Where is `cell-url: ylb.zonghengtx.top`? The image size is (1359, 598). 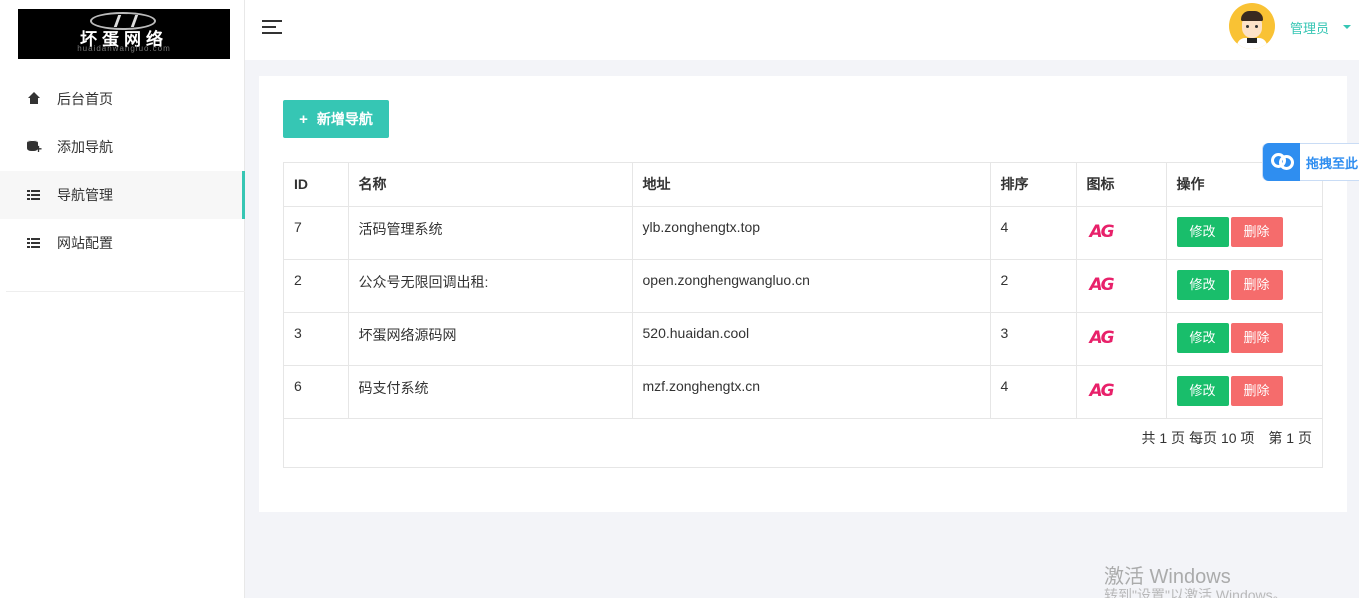 cell-url: ylb.zonghengtx.top is located at coordinates (811, 233).